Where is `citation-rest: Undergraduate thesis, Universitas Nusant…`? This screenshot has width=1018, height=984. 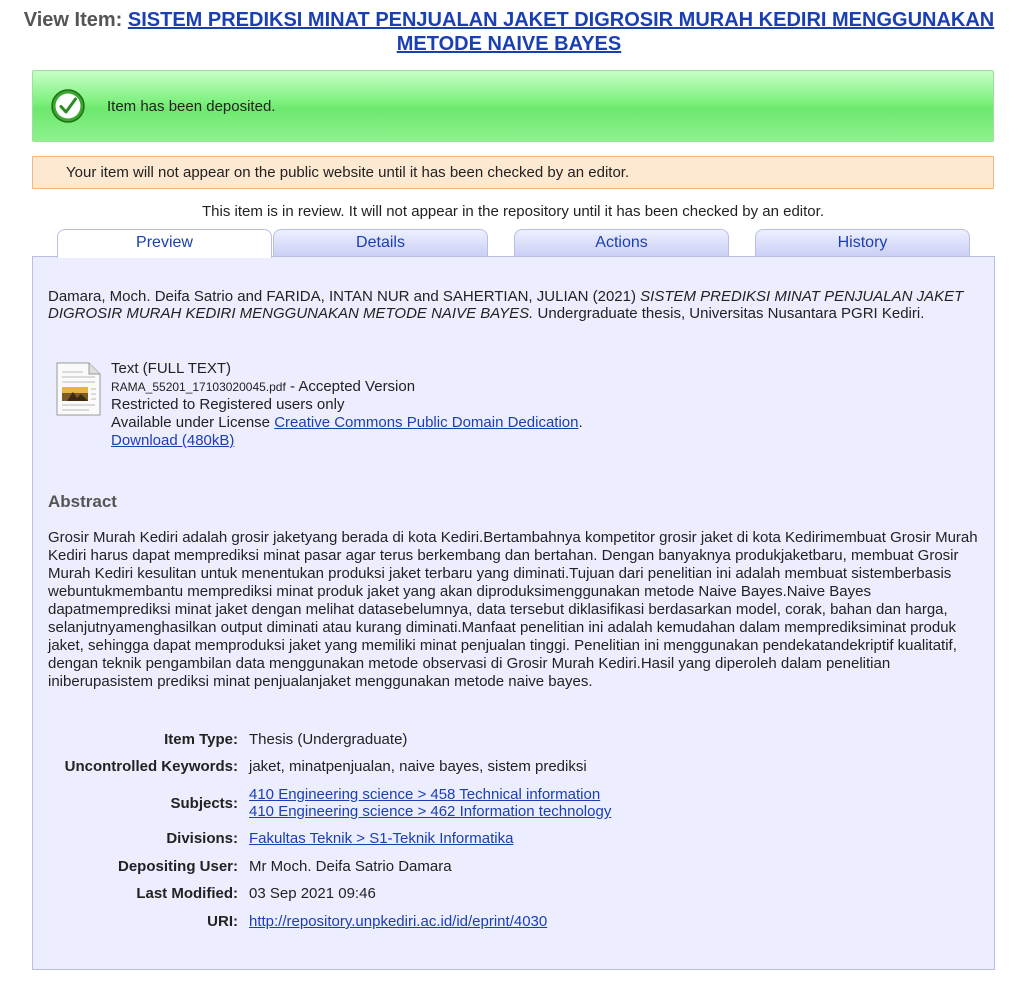 citation-rest: Undergraduate thesis, Universitas Nusant… is located at coordinates (731, 313).